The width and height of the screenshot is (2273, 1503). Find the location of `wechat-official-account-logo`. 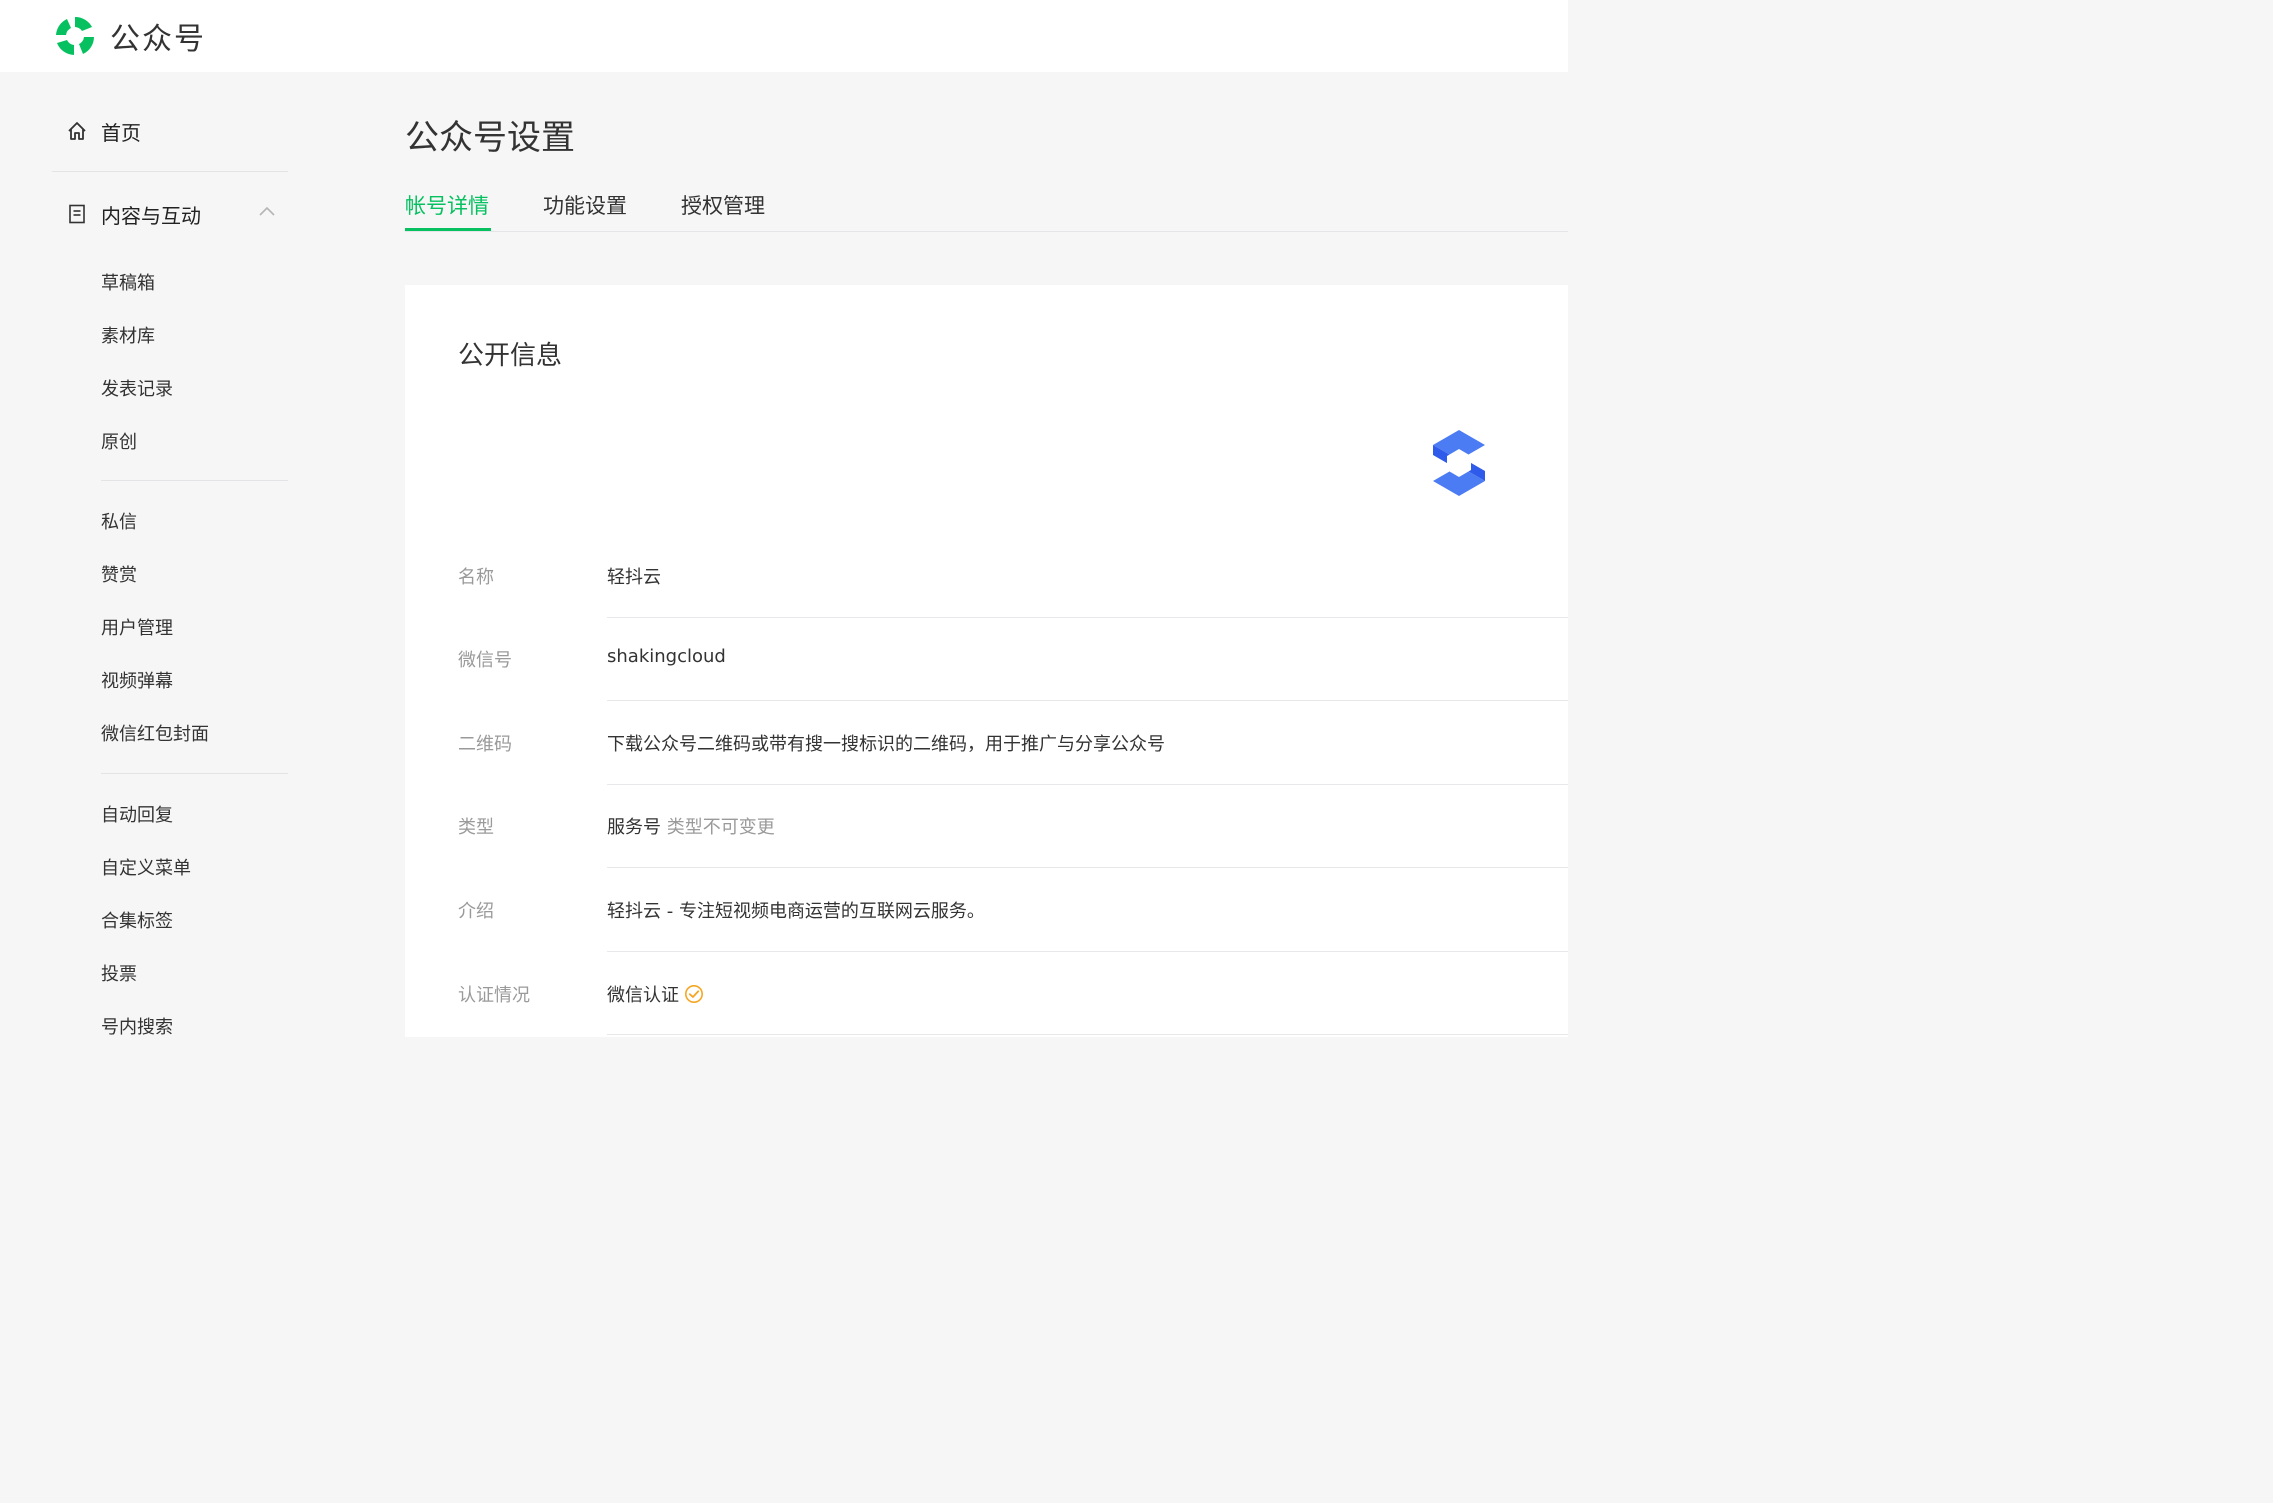

wechat-official-account-logo is located at coordinates (75, 36).